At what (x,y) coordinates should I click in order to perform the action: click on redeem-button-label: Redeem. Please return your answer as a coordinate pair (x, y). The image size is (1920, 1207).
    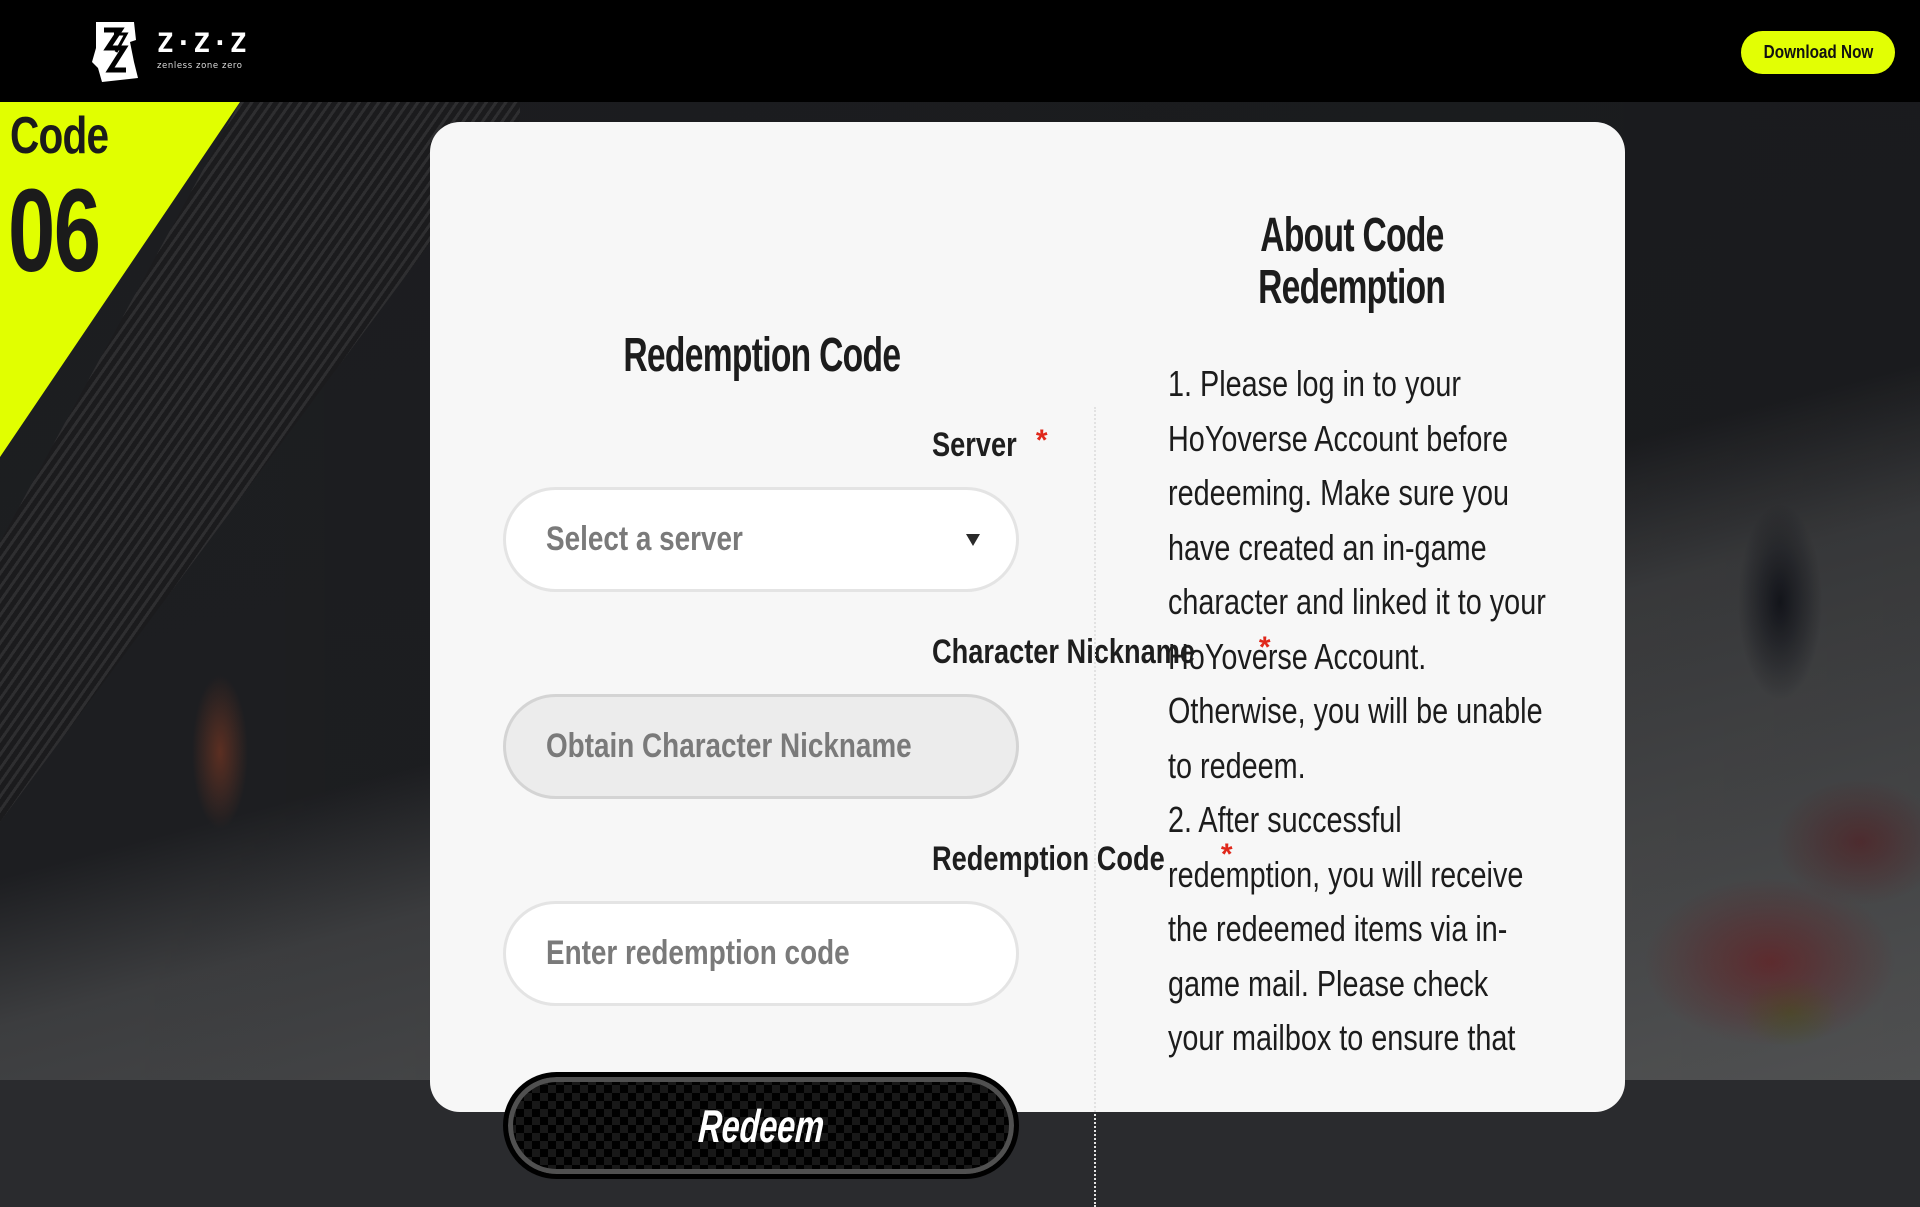
    Looking at the image, I should click on (761, 1125).